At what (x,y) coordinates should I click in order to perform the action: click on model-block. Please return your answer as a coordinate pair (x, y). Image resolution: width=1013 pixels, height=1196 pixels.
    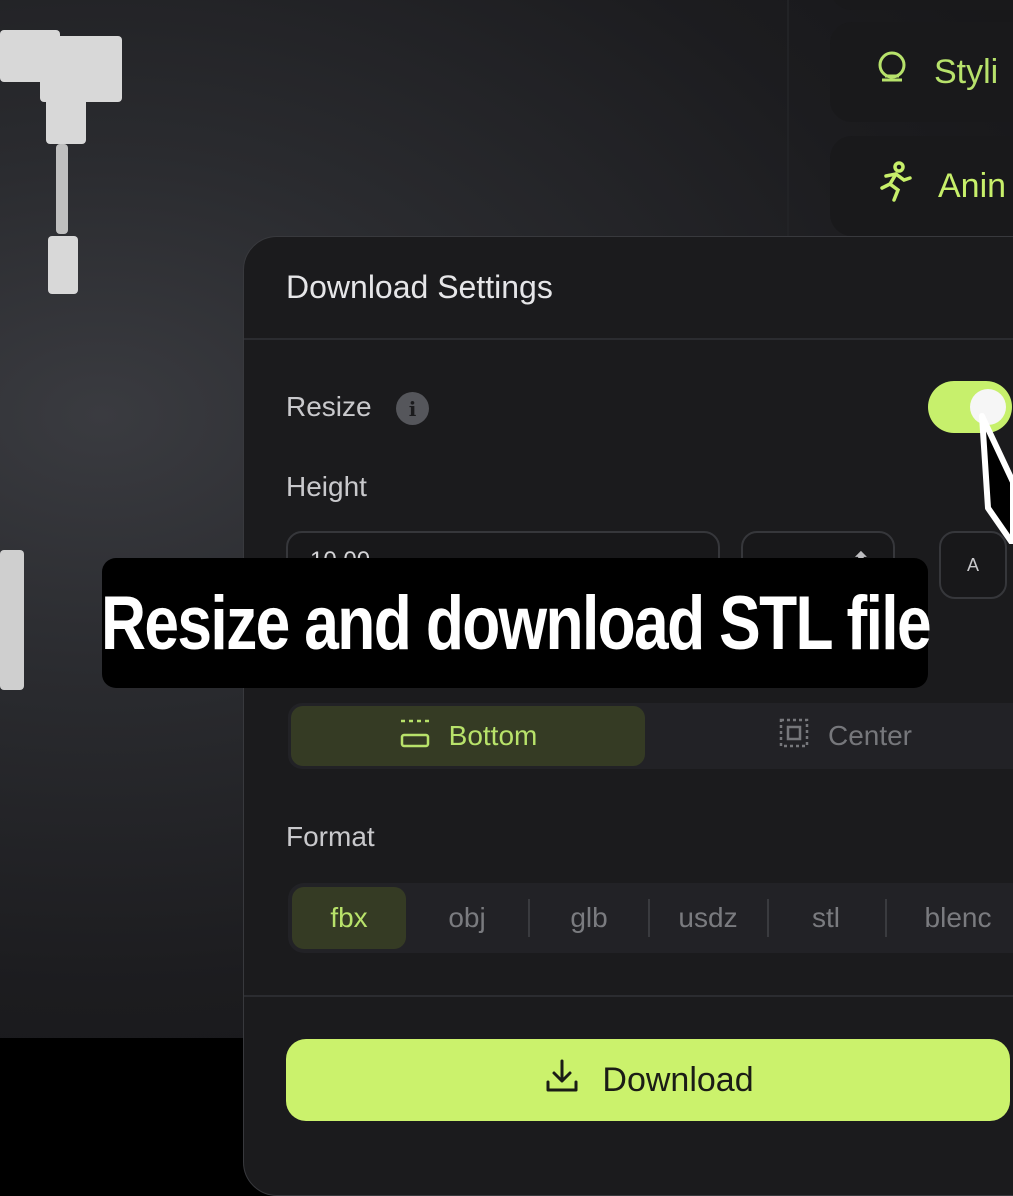
    Looking at the image, I should click on (81, 69).